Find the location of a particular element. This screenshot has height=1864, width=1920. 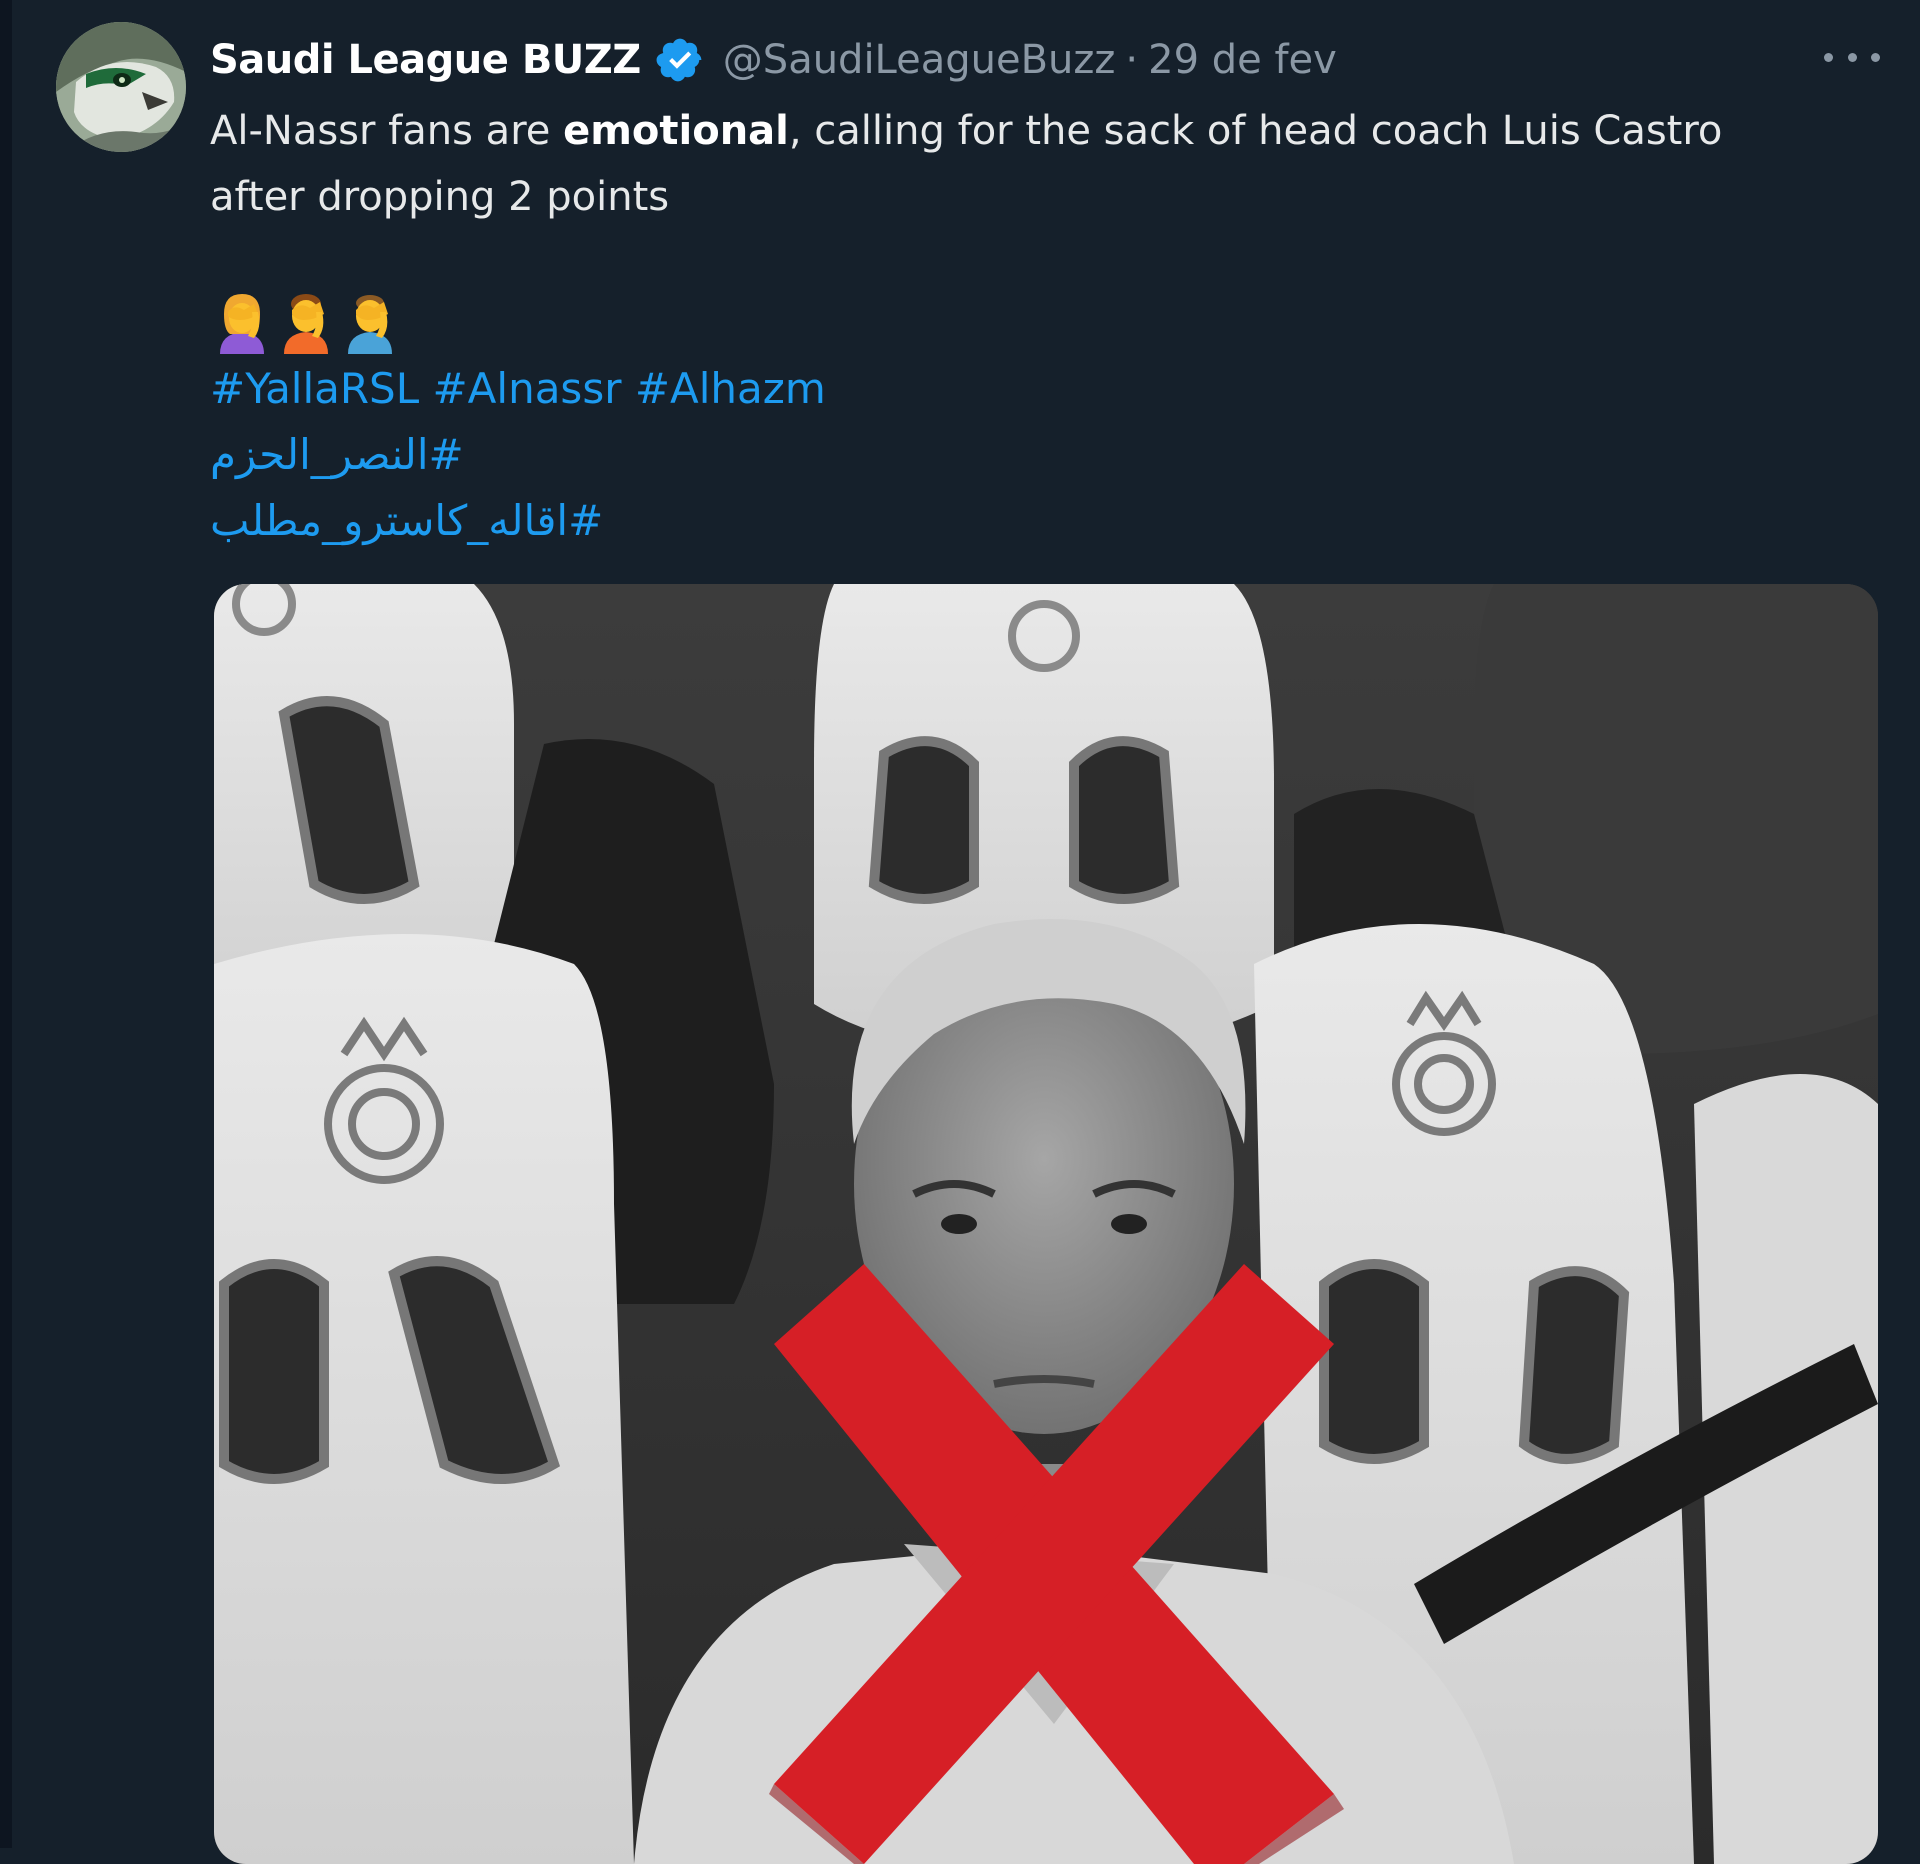

hashtag-row-arabic-2: #اقاله_كاسترو_مطلب is located at coordinates (518, 521).